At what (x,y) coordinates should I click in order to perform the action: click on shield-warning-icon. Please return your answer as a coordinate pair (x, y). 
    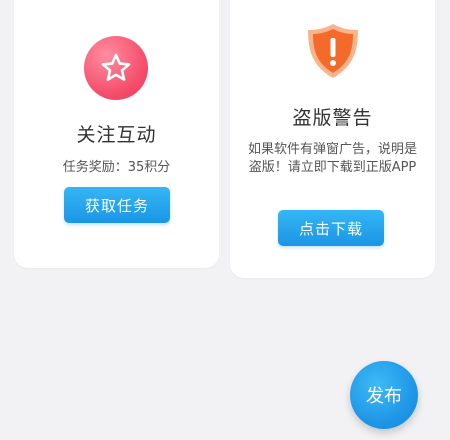
    Looking at the image, I should click on (333, 51).